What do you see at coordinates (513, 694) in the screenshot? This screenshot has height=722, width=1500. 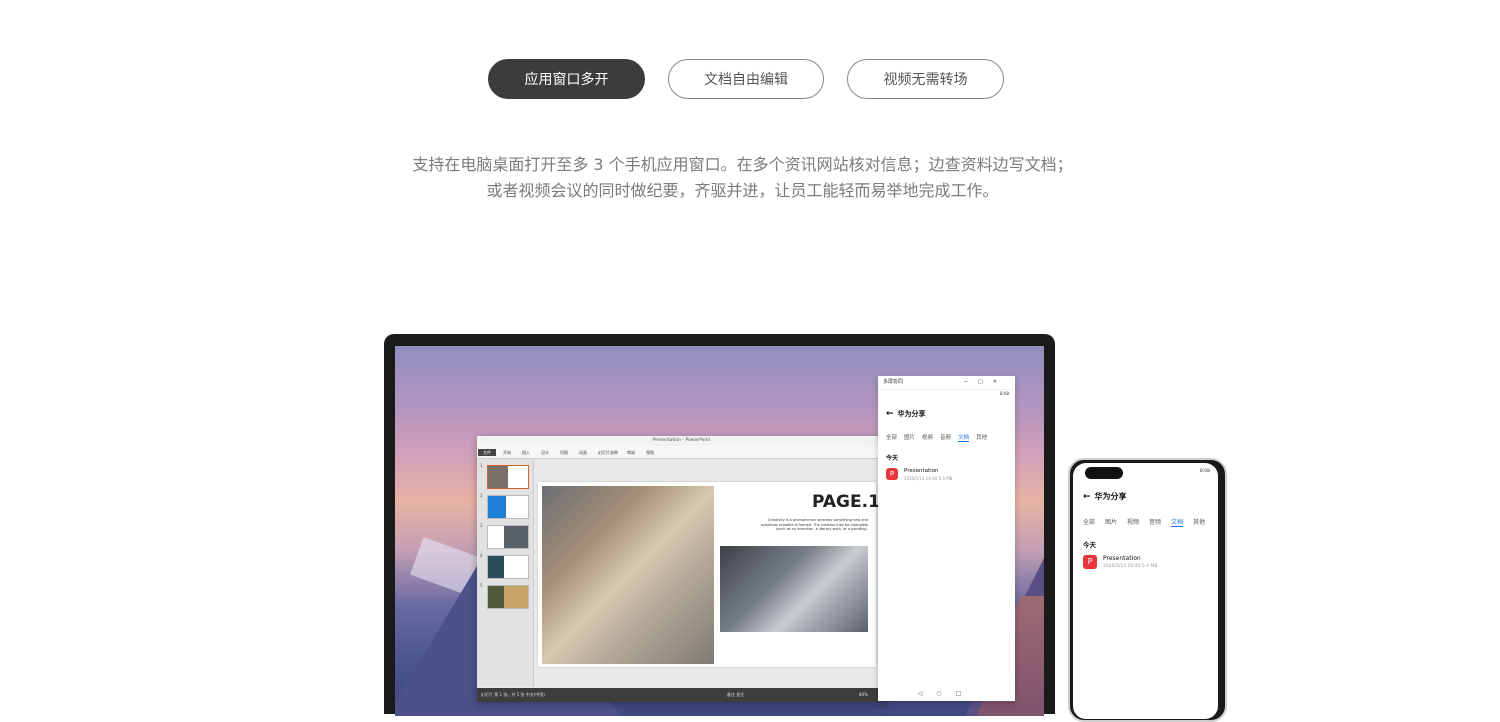 I see `status-slide-info: 幻灯片 第 1 张，共 5 张 中文(中国)` at bounding box center [513, 694].